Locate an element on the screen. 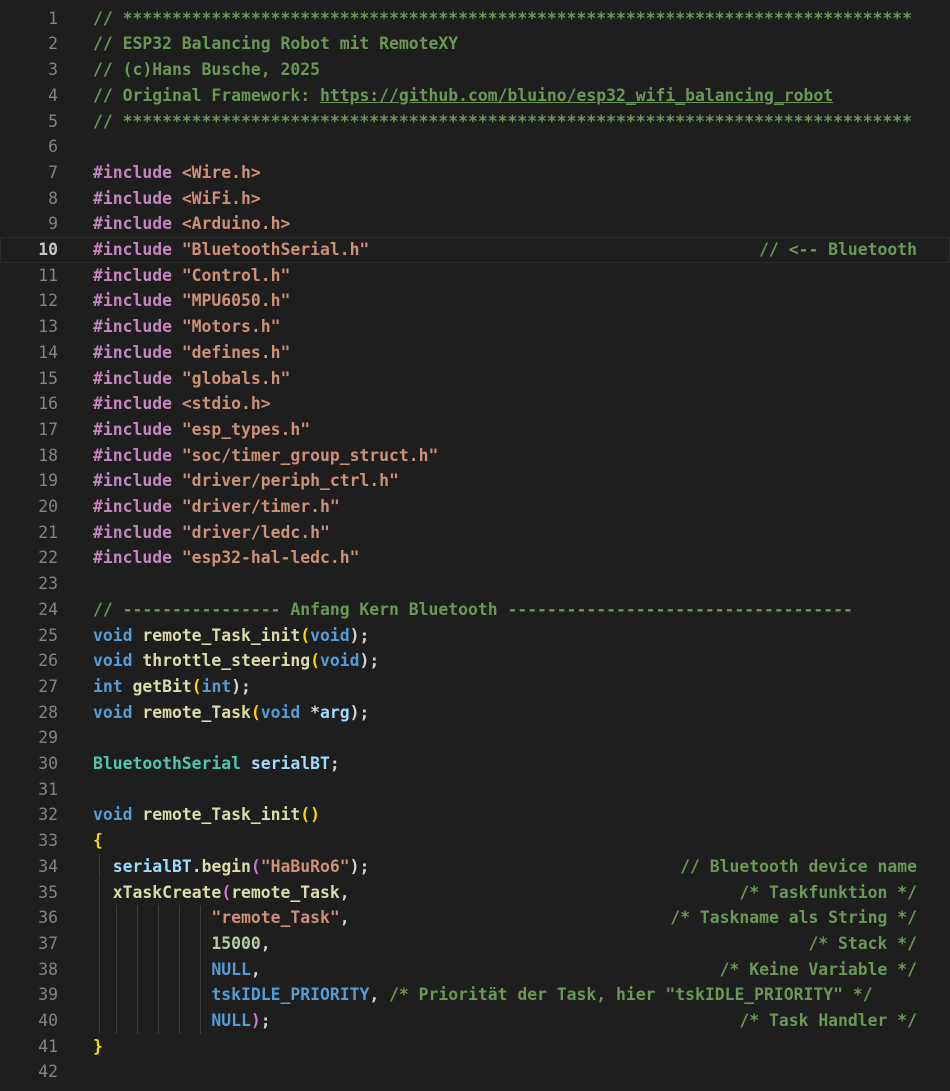 This screenshot has width=950, height=1091. line-number: 6 is located at coordinates (53, 147).